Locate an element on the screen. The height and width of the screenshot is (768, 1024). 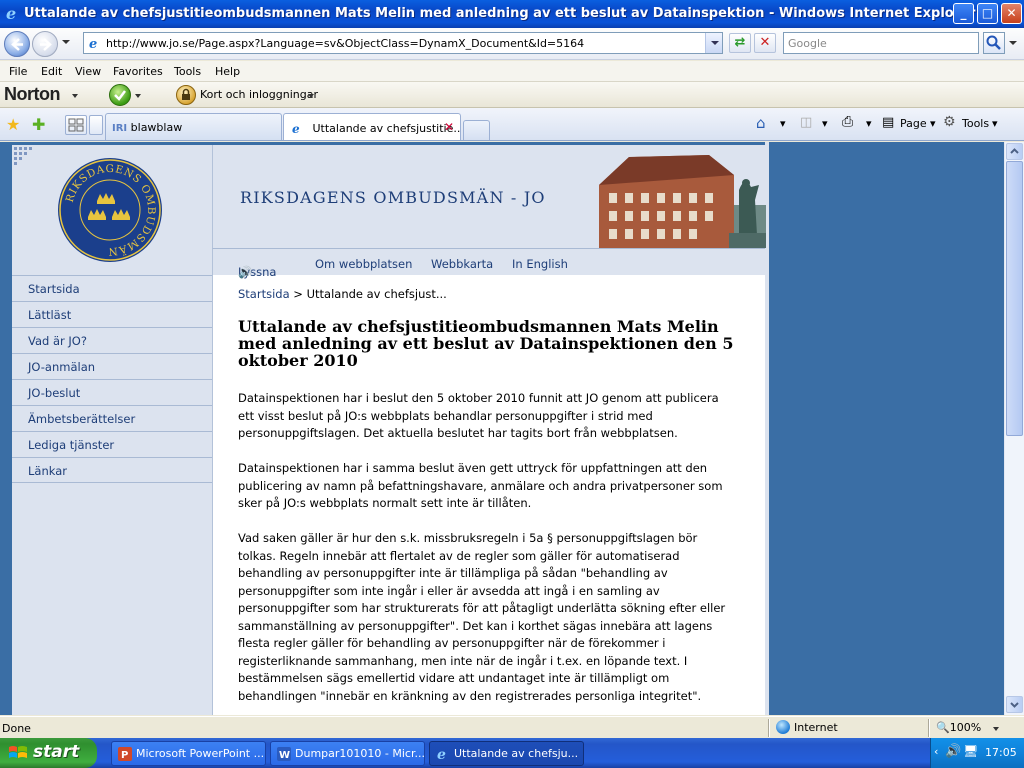
quick-tabs-icon is located at coordinates (76, 125).